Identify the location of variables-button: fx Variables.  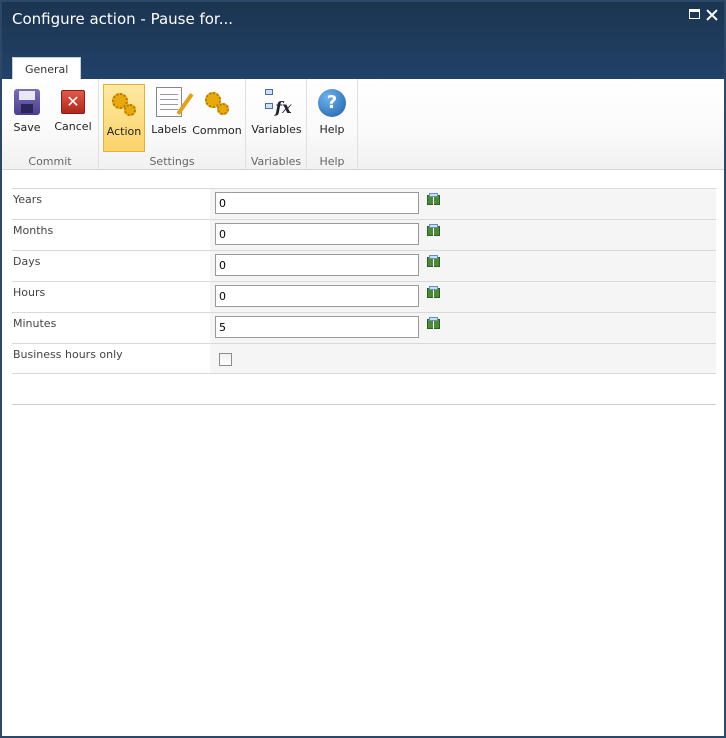
(276, 118).